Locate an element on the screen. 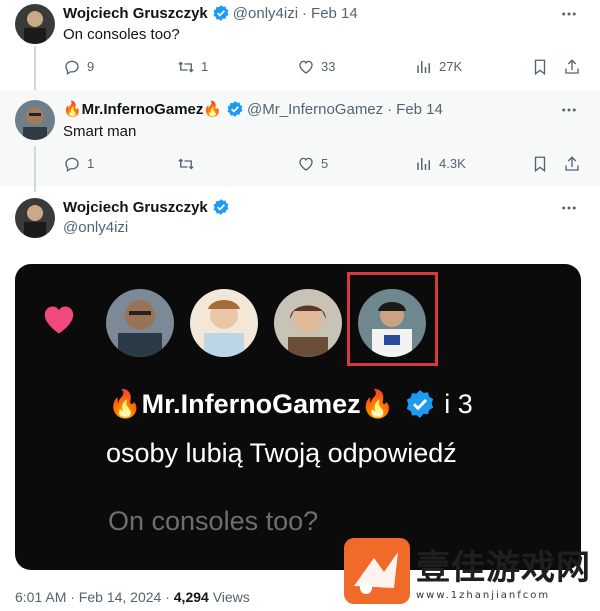  views-label: Views is located at coordinates (231, 597).